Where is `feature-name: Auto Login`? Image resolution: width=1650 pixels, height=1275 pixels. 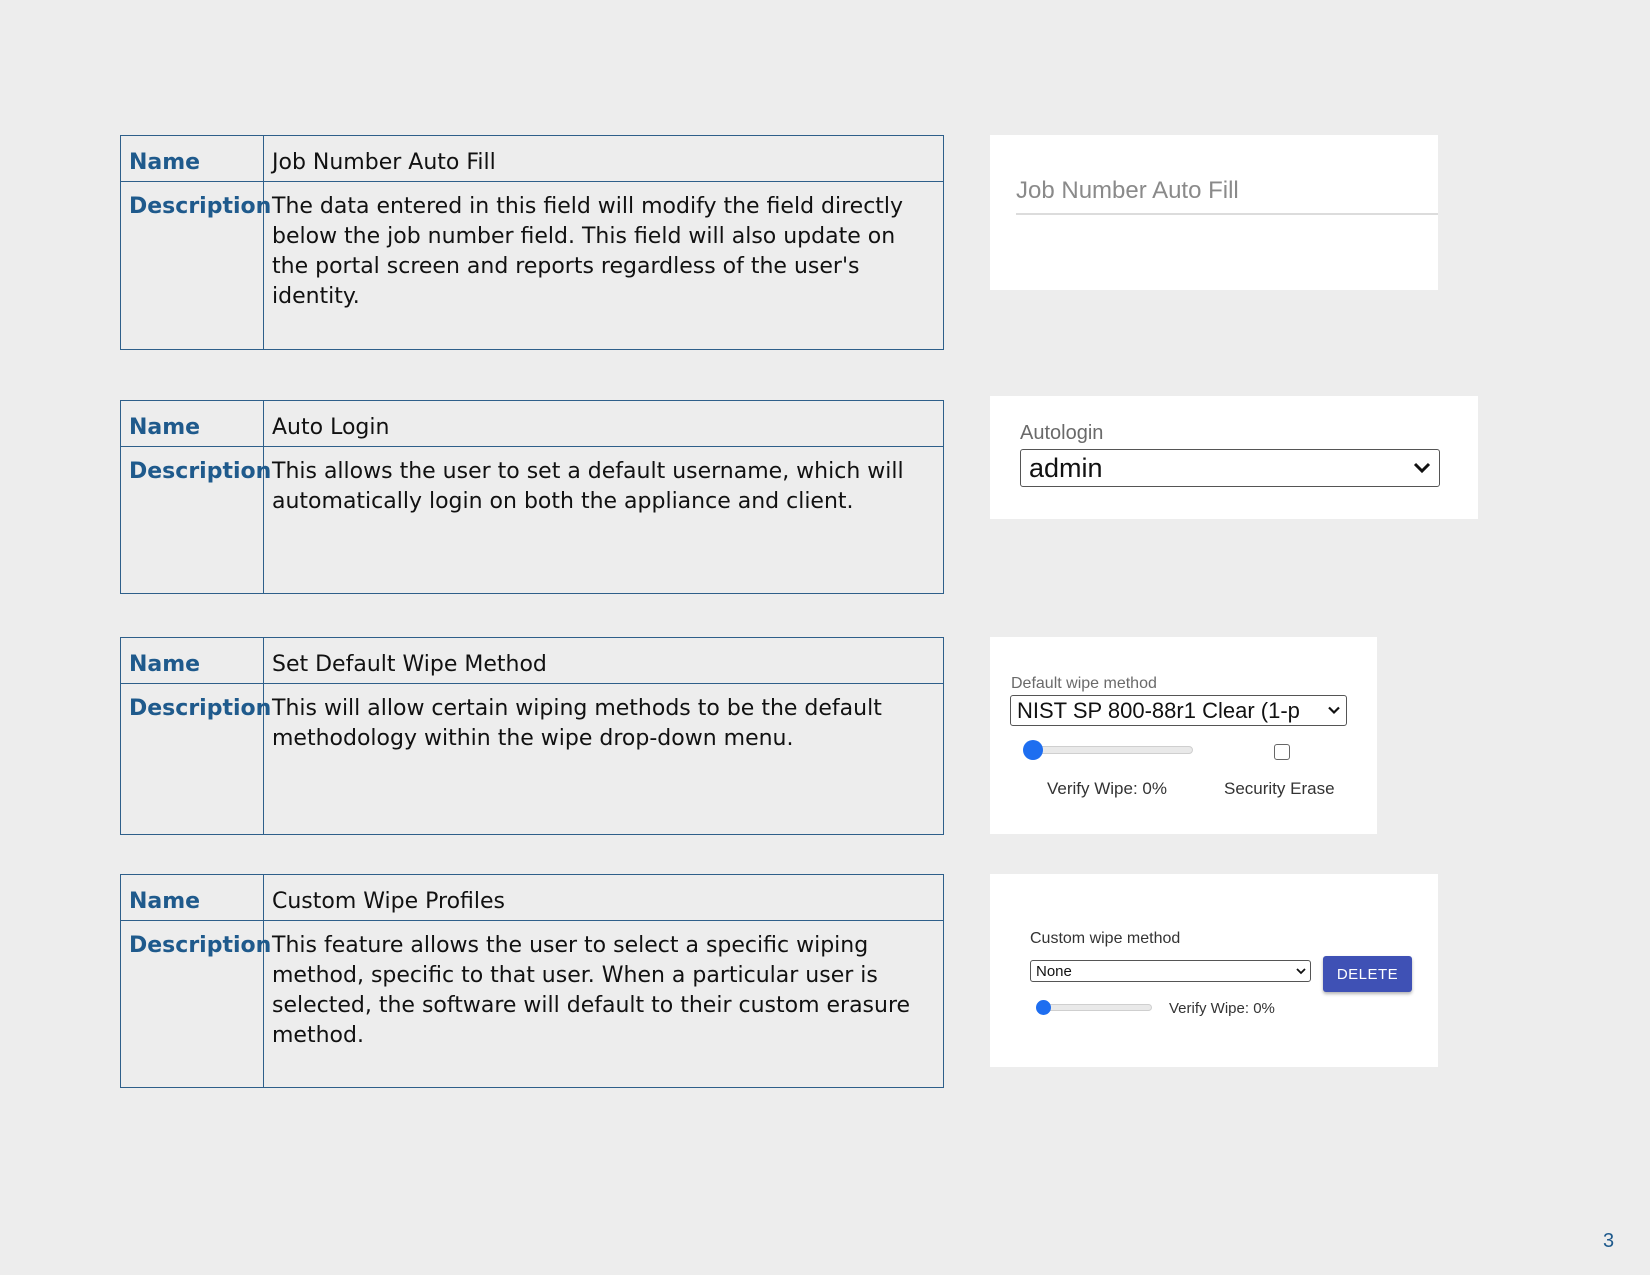 feature-name: Auto Login is located at coordinates (603, 423).